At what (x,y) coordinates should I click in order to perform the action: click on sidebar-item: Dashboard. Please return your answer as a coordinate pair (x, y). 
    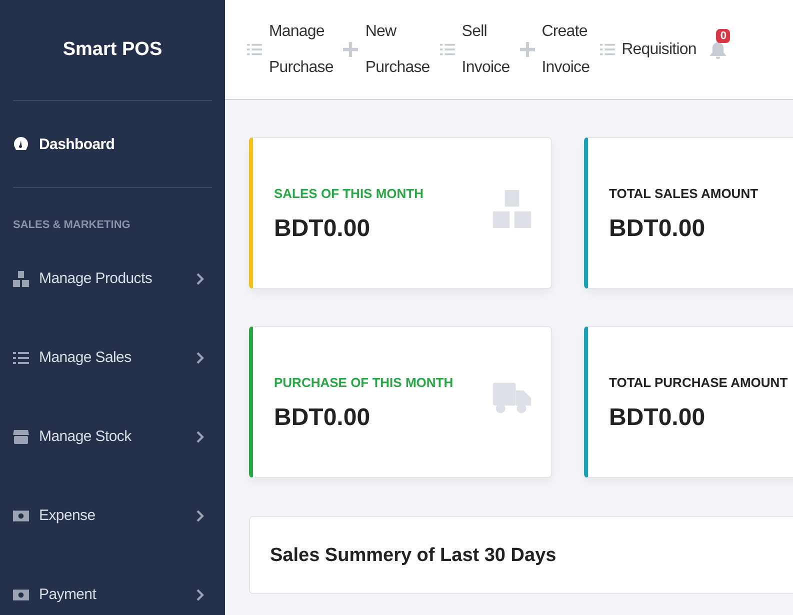
    Looking at the image, I should click on (112, 144).